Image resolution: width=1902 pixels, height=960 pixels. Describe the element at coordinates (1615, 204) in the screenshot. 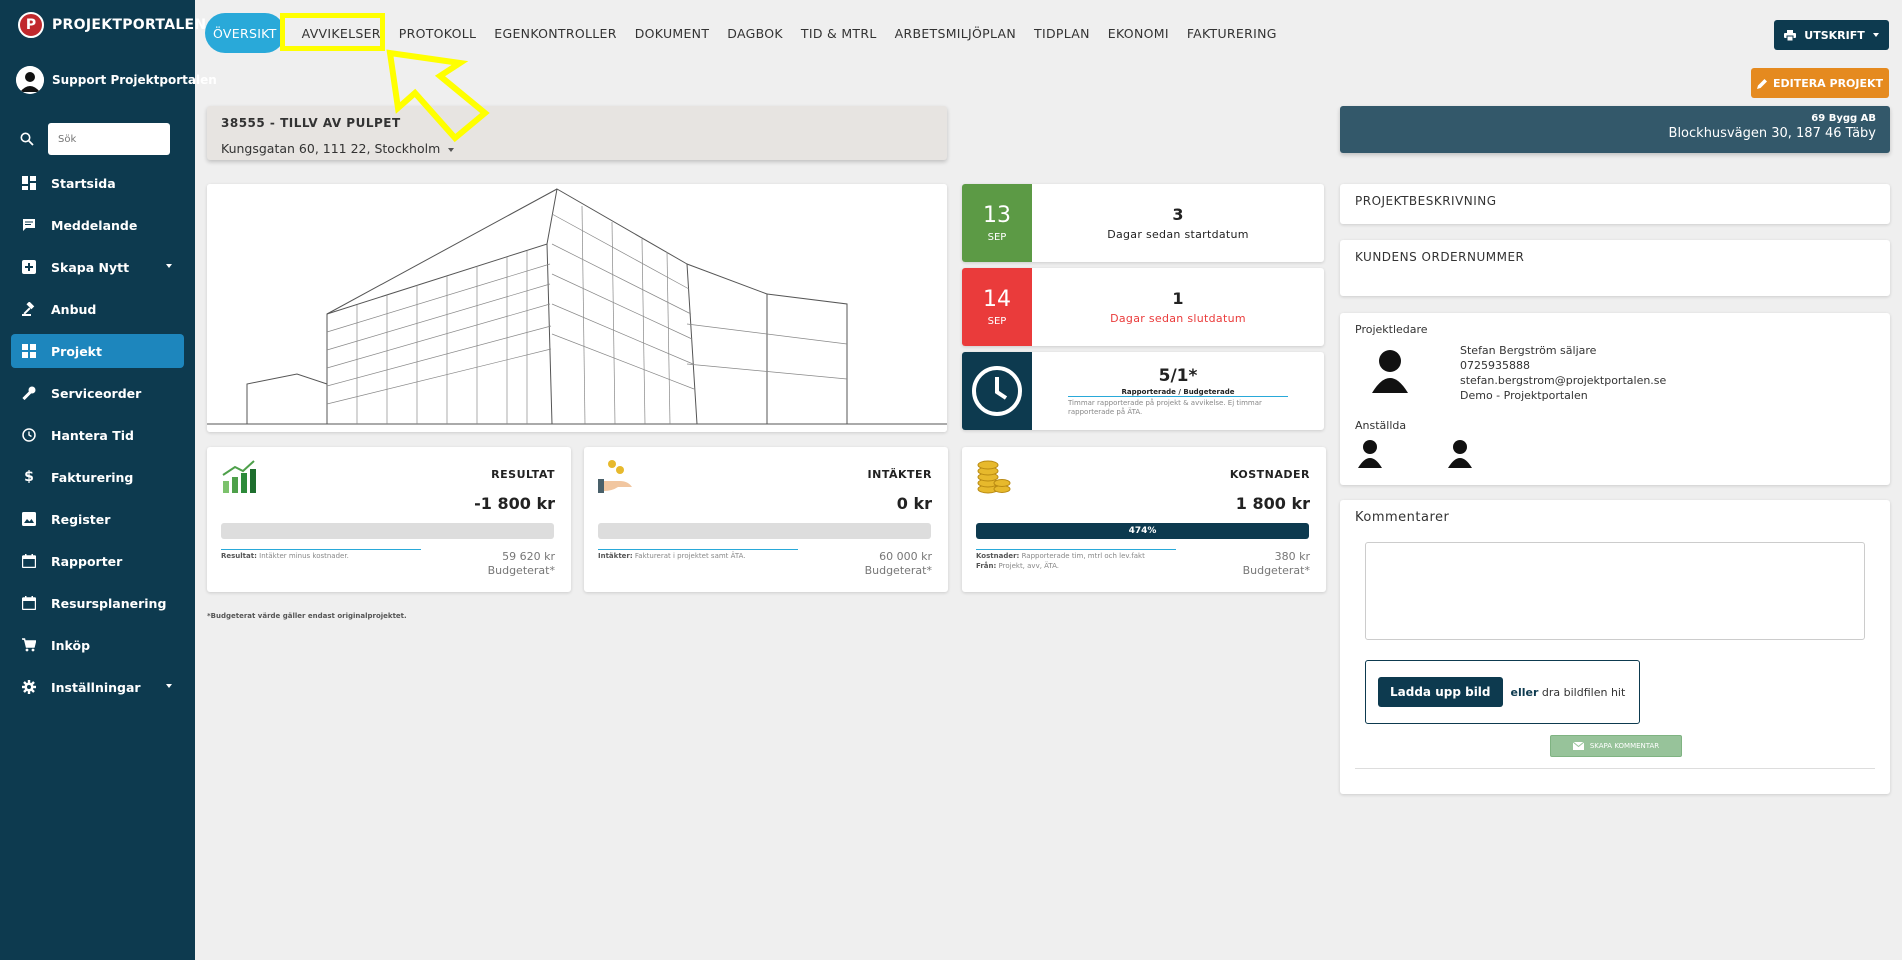

I see `project-description-panel: PROJEKTBESKRIVNING` at that location.